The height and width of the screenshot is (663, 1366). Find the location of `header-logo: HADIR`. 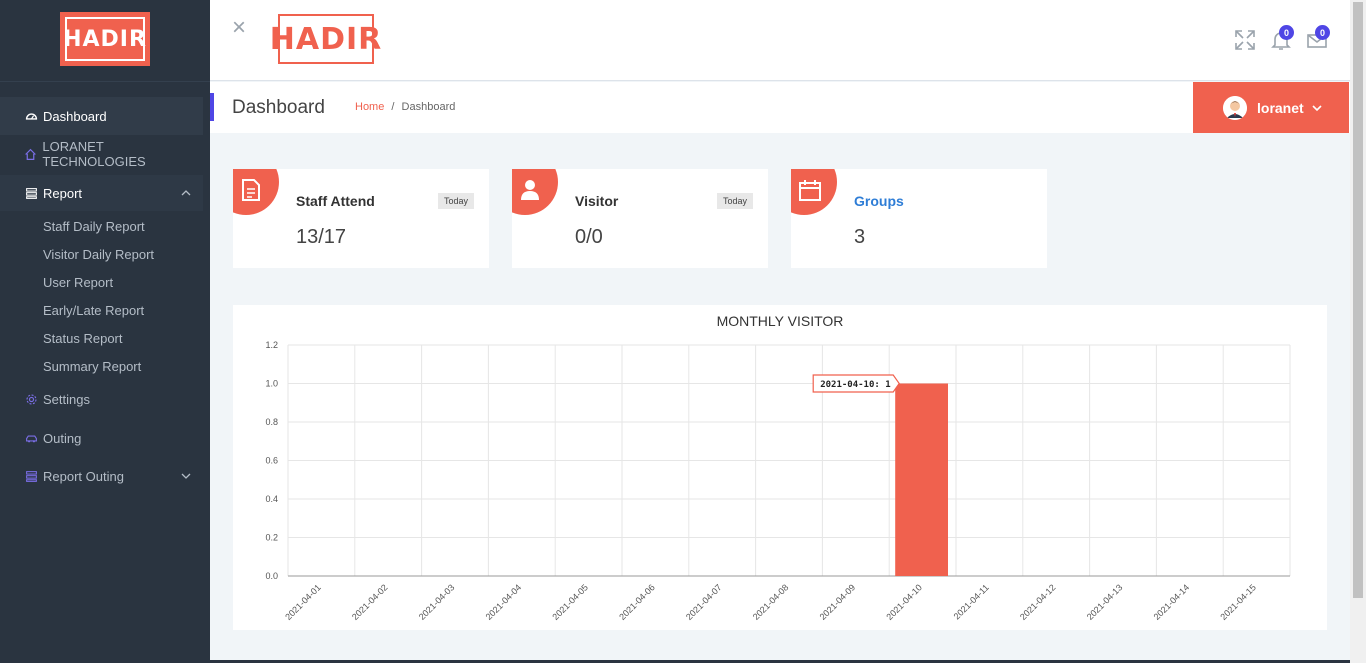

header-logo: HADIR is located at coordinates (325, 39).